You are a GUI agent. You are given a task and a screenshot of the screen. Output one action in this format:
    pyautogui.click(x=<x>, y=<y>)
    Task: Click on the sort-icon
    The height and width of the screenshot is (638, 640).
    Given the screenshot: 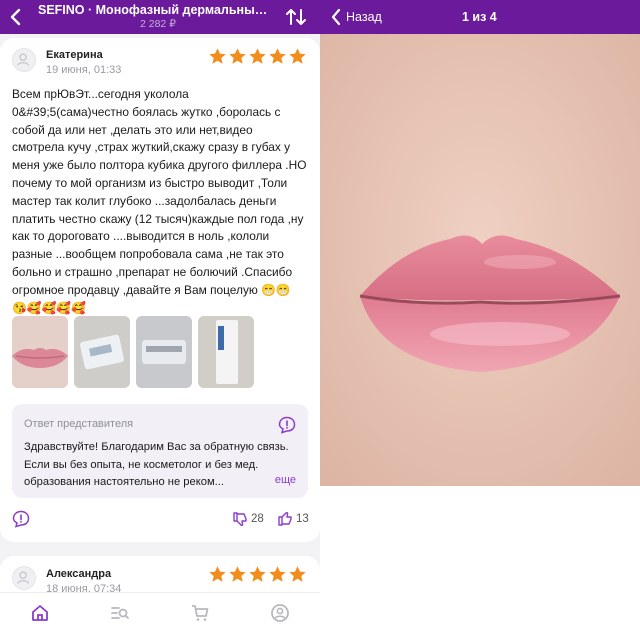 What is the action you would take?
    pyautogui.click(x=296, y=17)
    